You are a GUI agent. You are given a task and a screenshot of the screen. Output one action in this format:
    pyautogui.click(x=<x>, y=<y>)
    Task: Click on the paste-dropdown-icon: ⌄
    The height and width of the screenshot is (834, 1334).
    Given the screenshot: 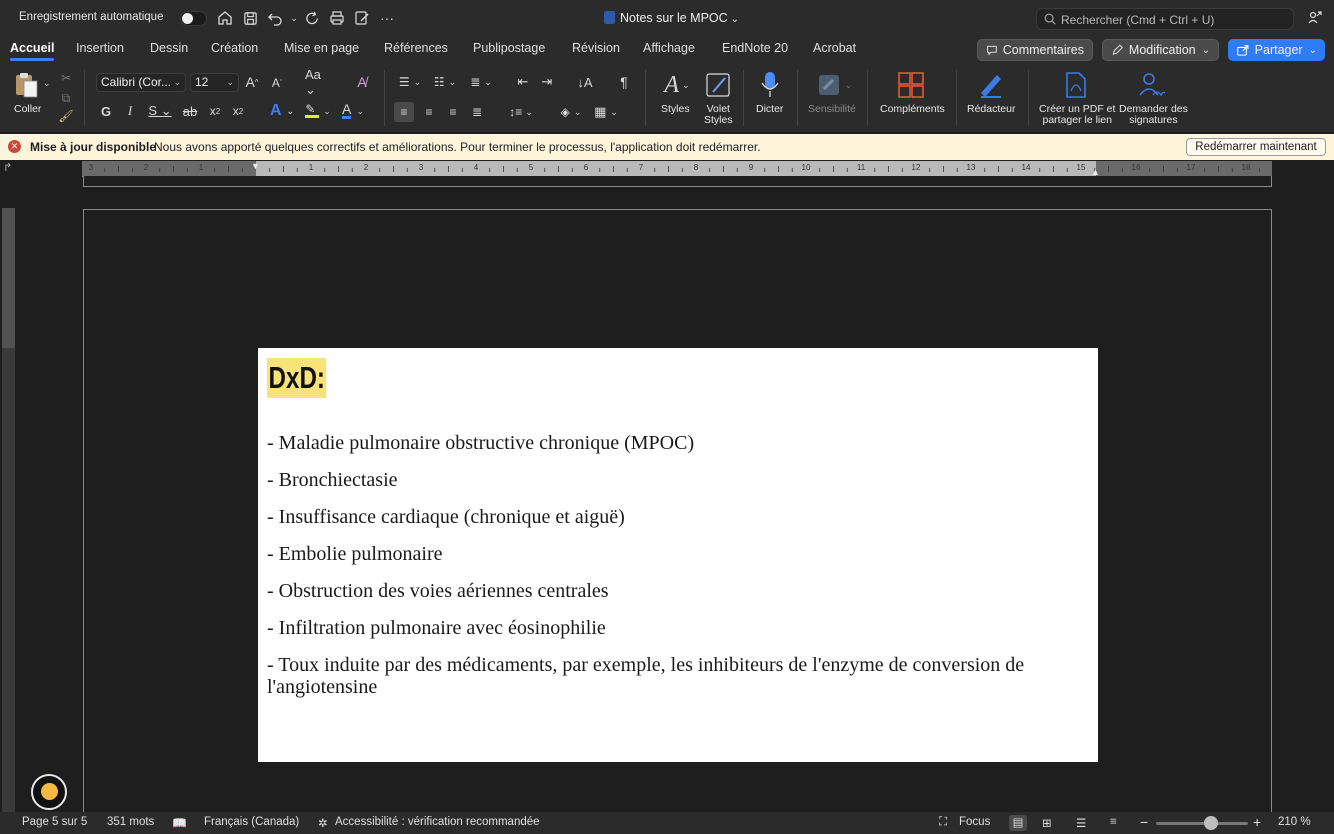 What is the action you would take?
    pyautogui.click(x=47, y=83)
    